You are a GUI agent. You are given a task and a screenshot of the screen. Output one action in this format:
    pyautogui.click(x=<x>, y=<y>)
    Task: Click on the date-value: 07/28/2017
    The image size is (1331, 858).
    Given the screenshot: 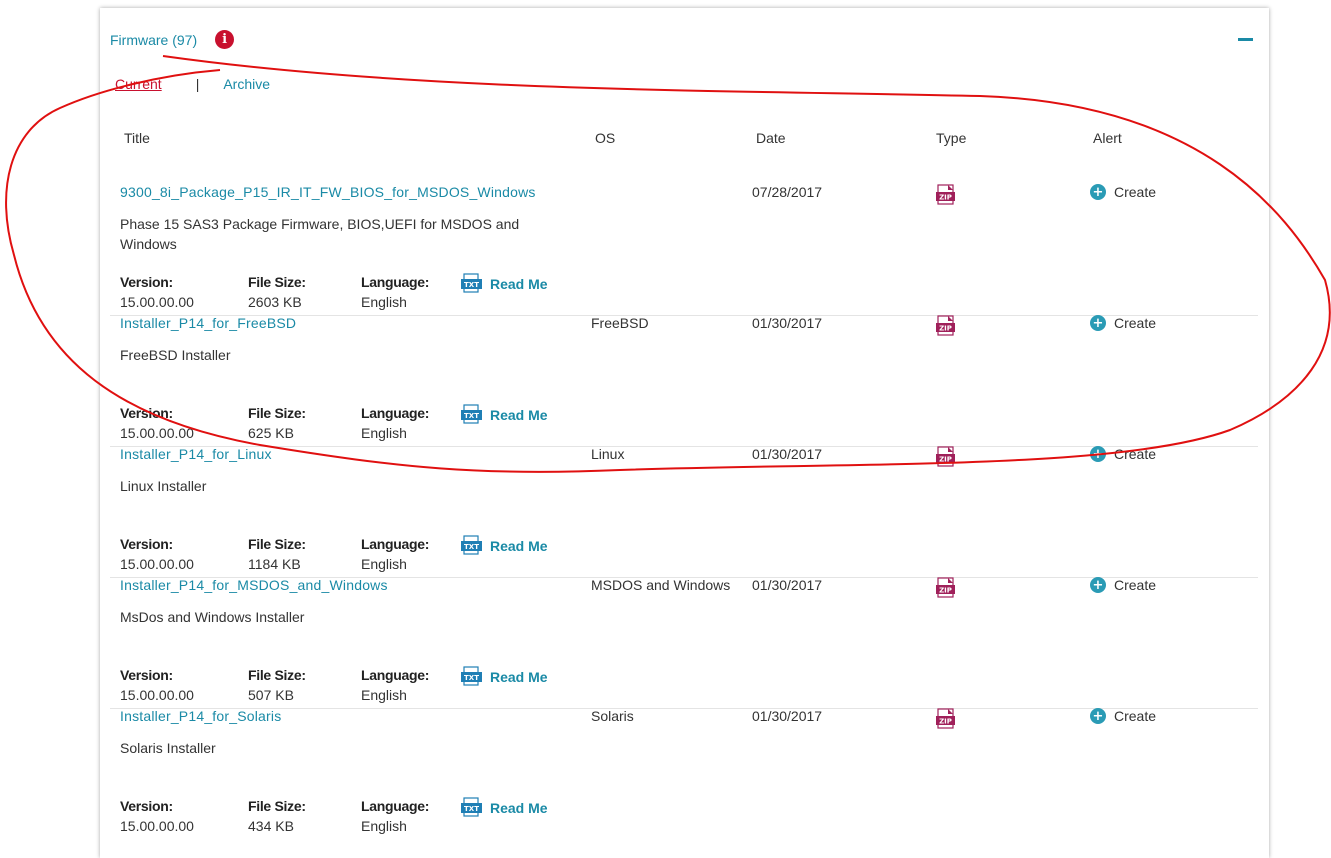 What is the action you would take?
    pyautogui.click(x=787, y=192)
    